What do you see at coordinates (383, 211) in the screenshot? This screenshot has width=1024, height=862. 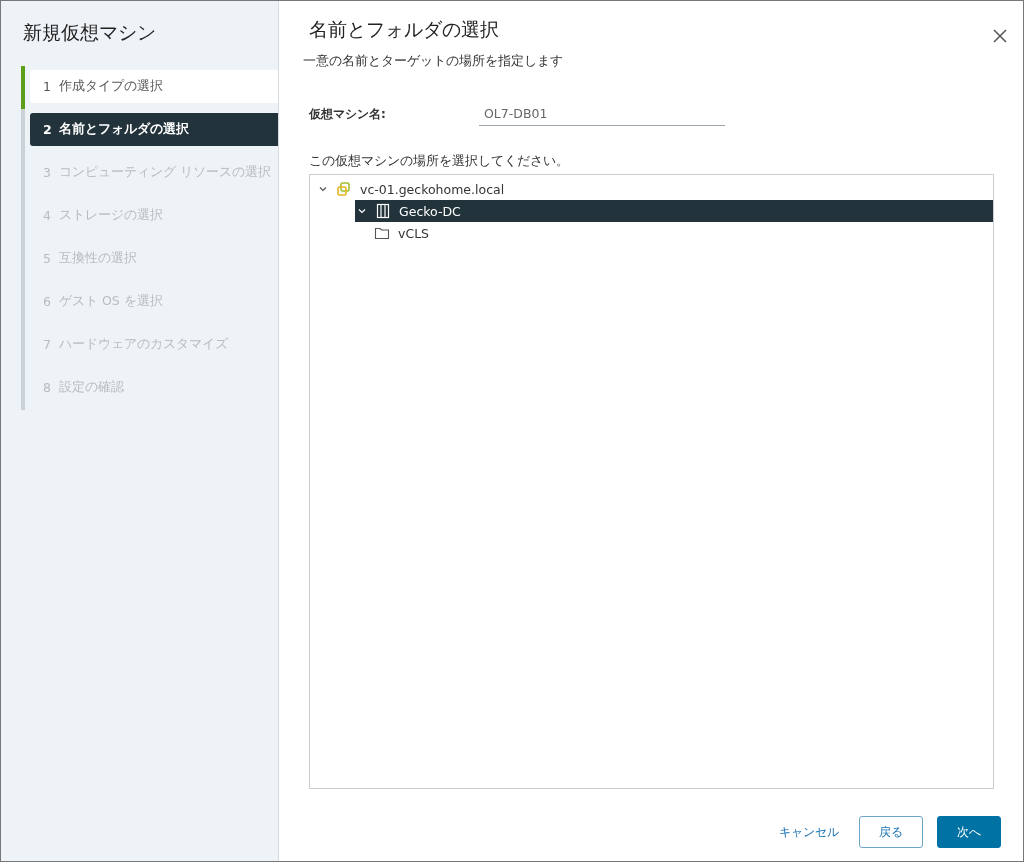 I see `building-icon` at bounding box center [383, 211].